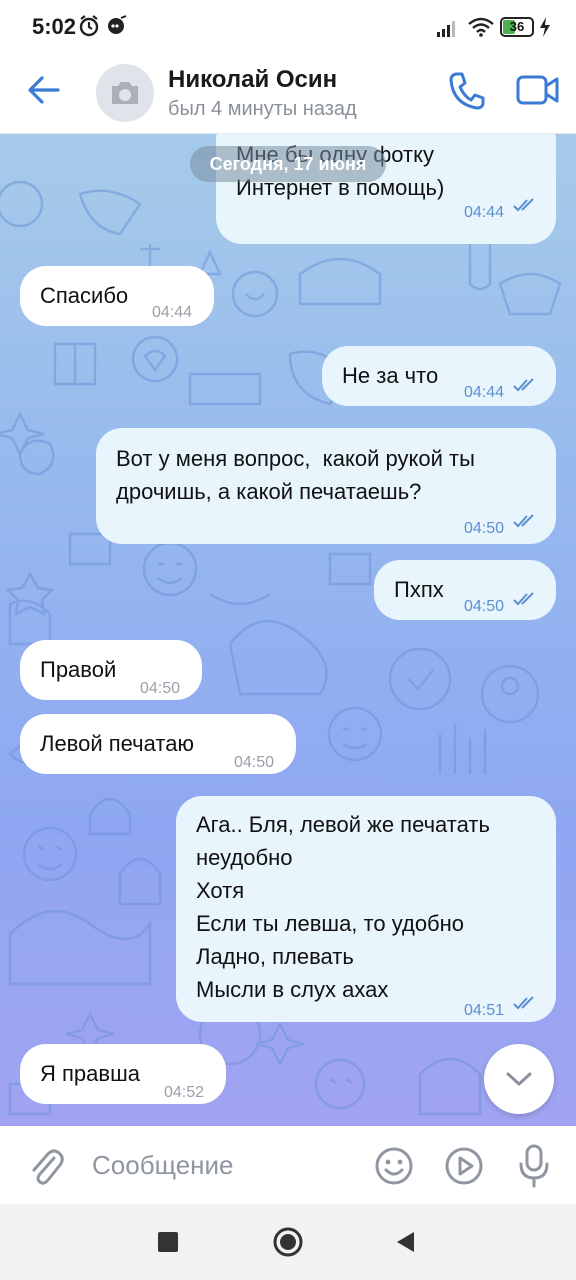 Image resolution: width=576 pixels, height=1280 pixels. What do you see at coordinates (288, 164) in the screenshot?
I see `date-pill: Сегодня, 17 июня` at bounding box center [288, 164].